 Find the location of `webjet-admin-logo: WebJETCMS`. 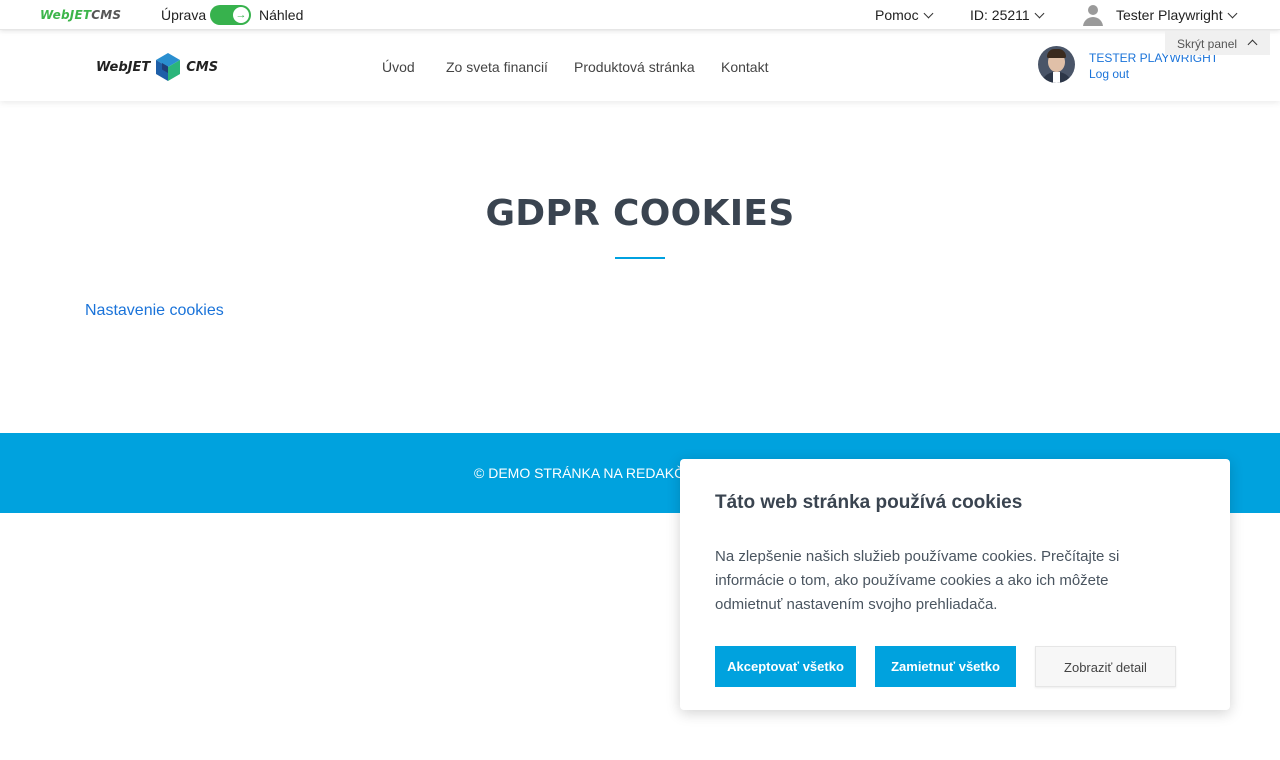

webjet-admin-logo: WebJETCMS is located at coordinates (80, 15).